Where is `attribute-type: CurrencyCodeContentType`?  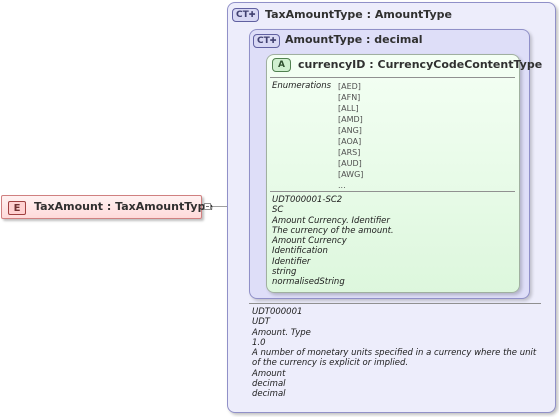 attribute-type: CurrencyCodeContentType is located at coordinates (460, 64).